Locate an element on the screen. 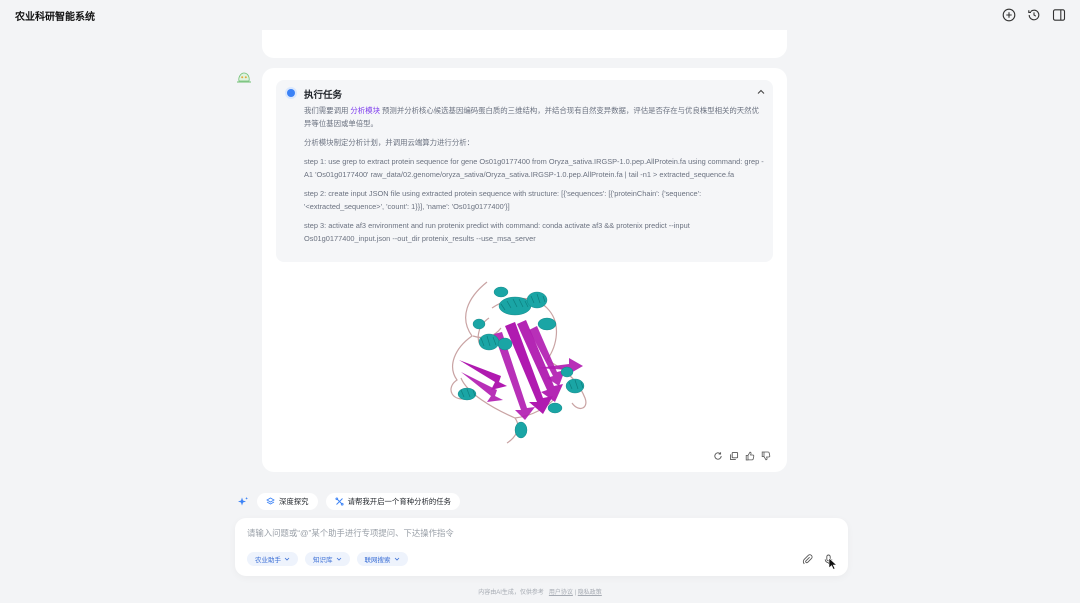  top-toolbar is located at coordinates (1034, 15).